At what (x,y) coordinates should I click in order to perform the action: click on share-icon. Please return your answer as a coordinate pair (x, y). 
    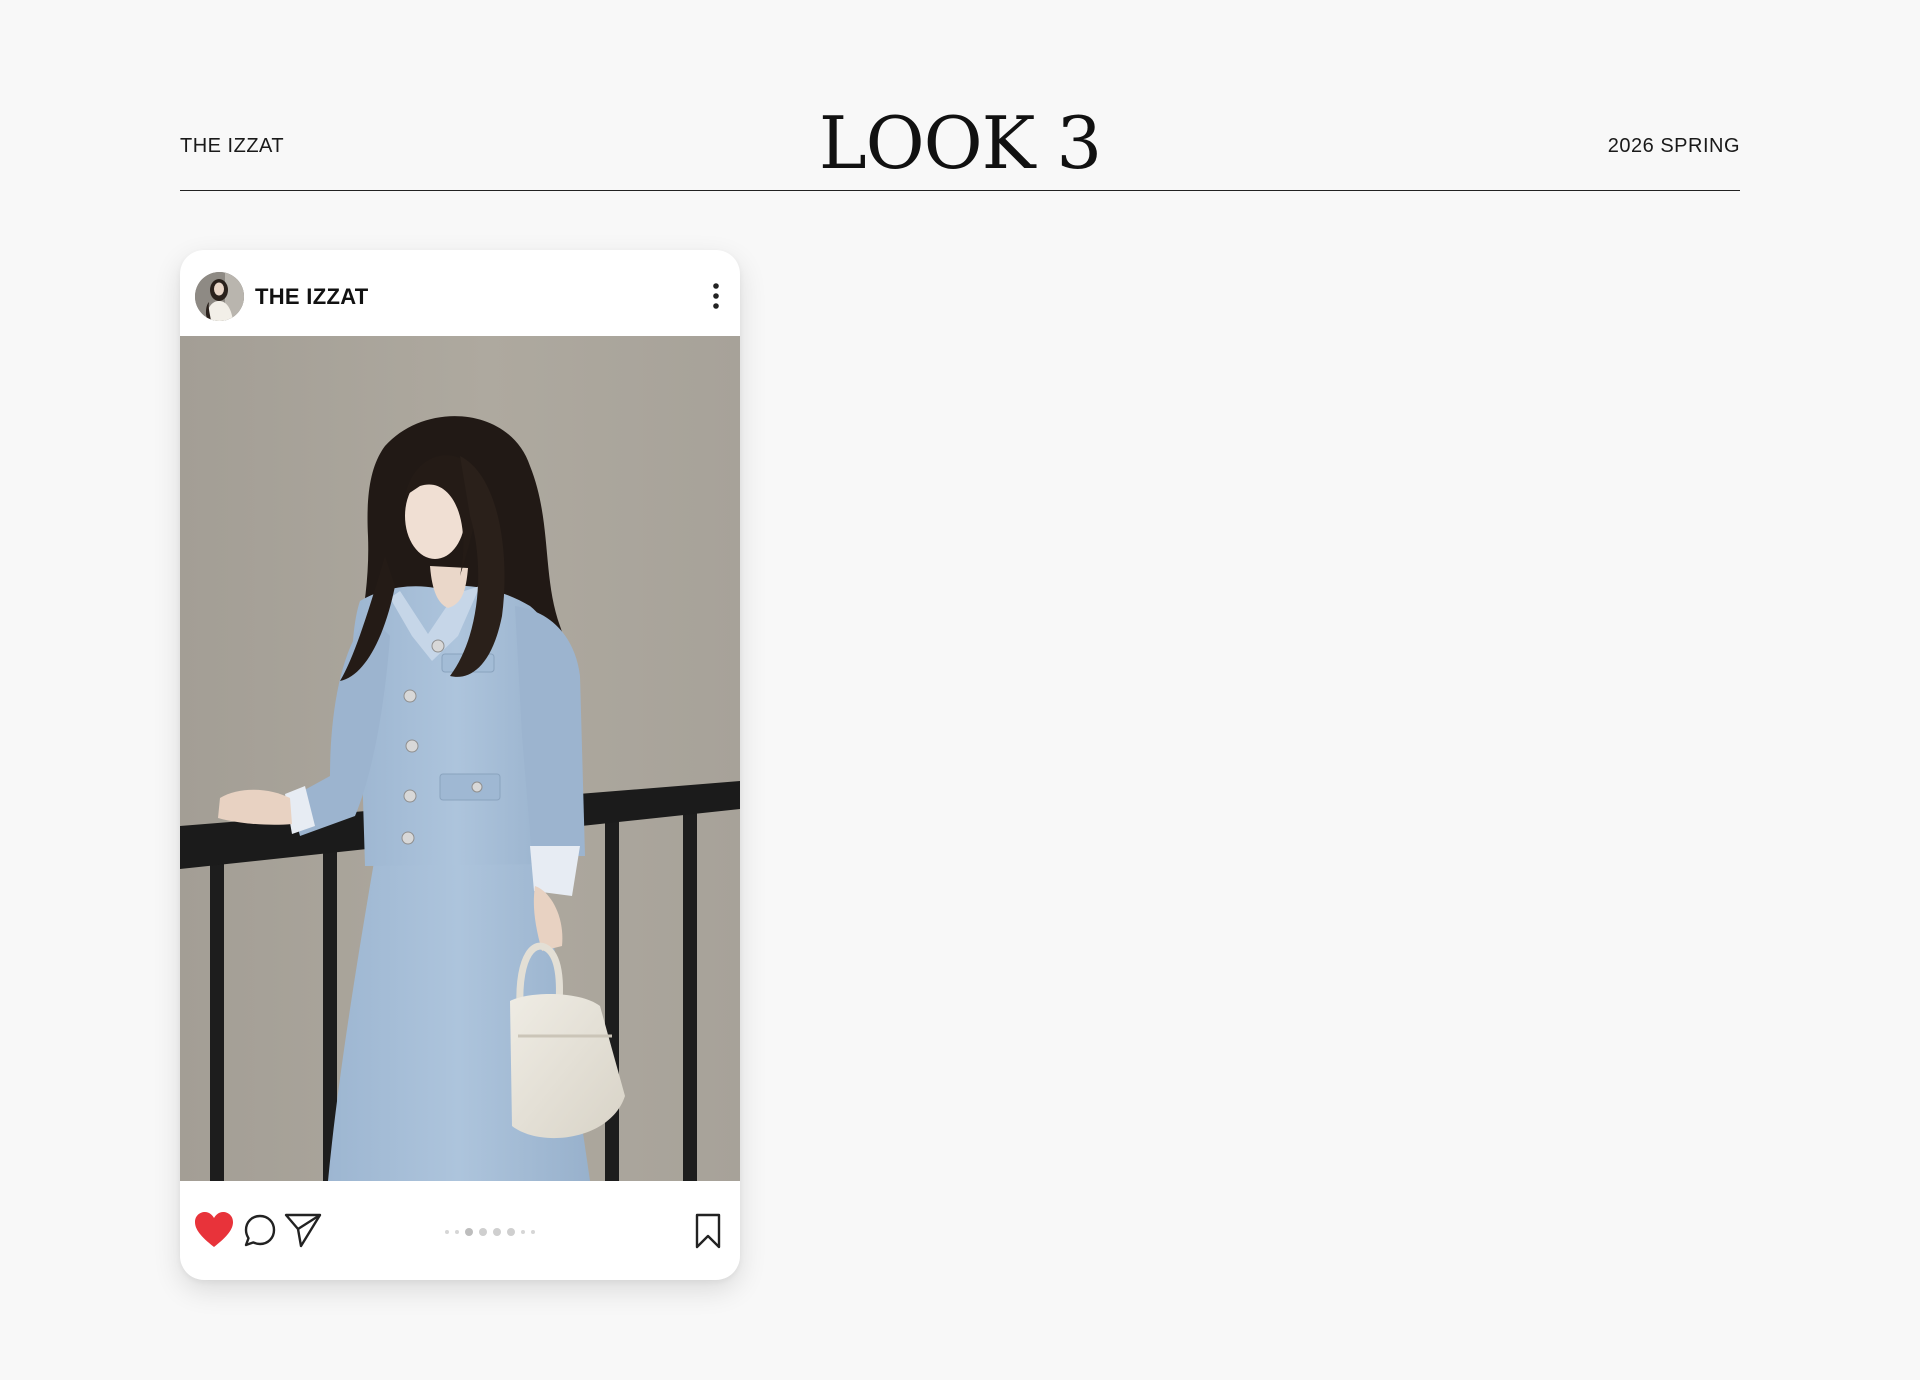
    Looking at the image, I should click on (303, 1230).